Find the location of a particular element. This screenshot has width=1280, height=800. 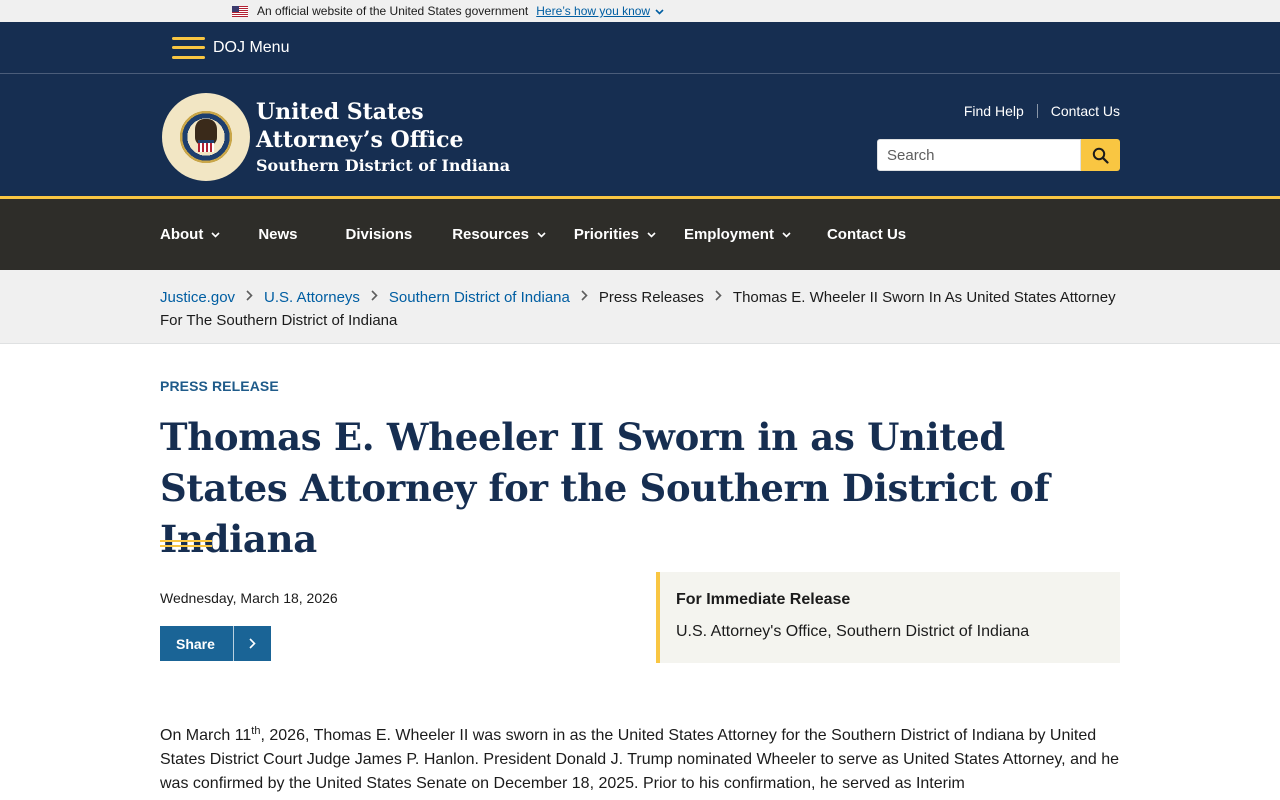

share-divider is located at coordinates (233, 643).